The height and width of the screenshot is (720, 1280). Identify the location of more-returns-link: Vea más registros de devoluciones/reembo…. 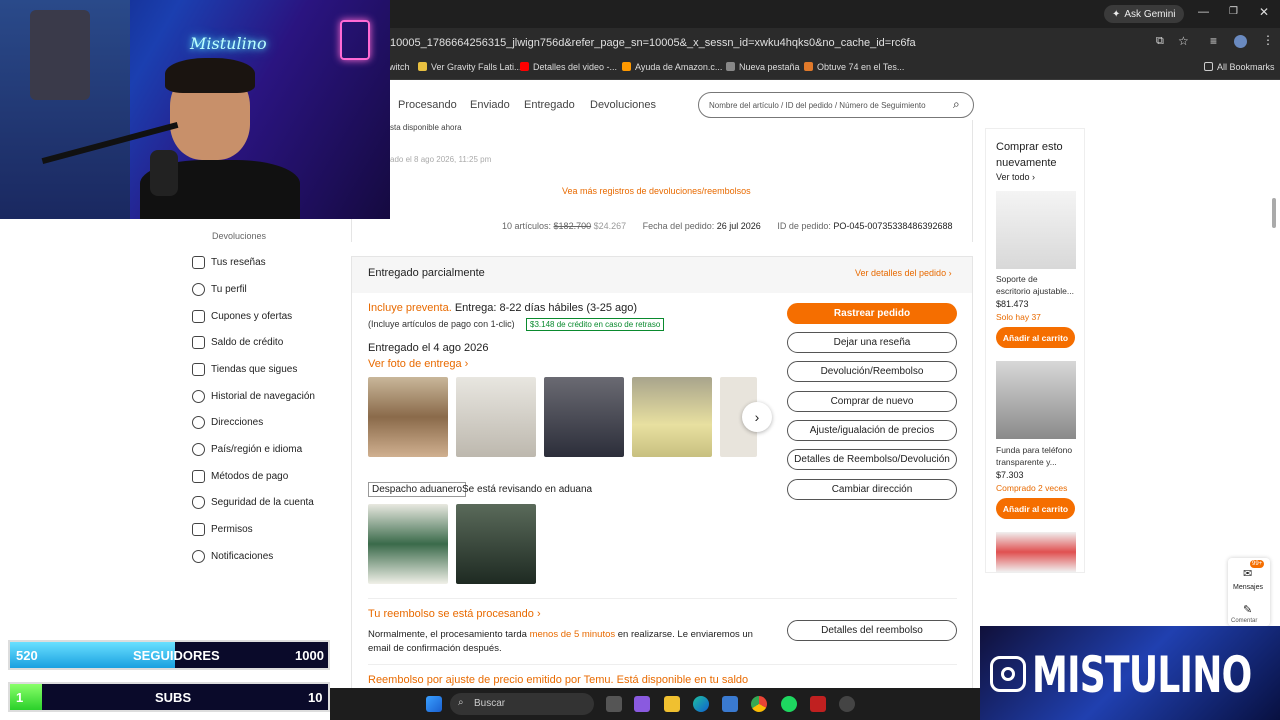
(656, 191).